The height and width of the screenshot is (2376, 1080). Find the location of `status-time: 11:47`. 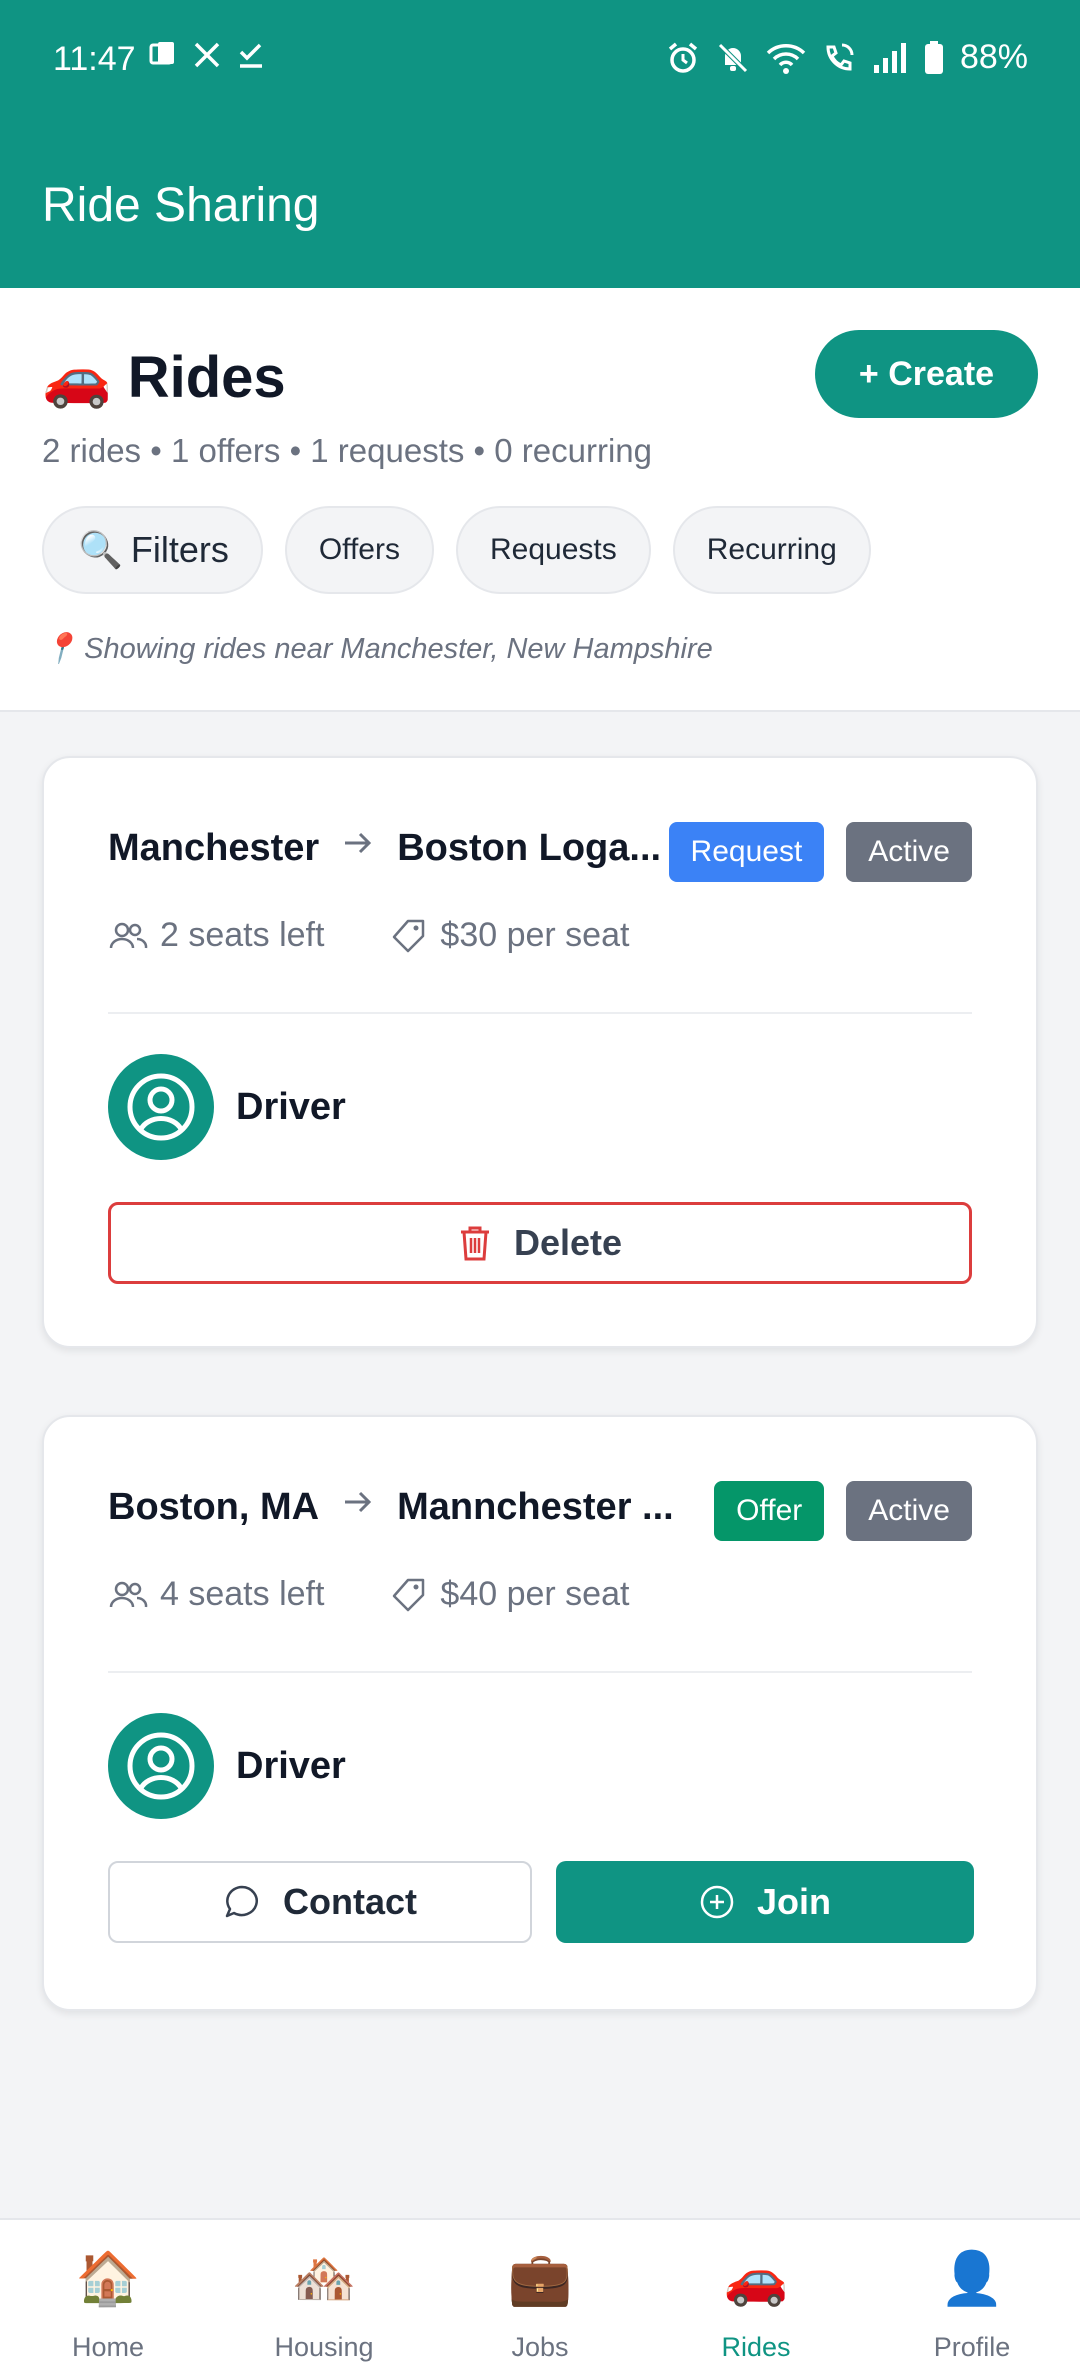

status-time: 11:47 is located at coordinates (94, 59).